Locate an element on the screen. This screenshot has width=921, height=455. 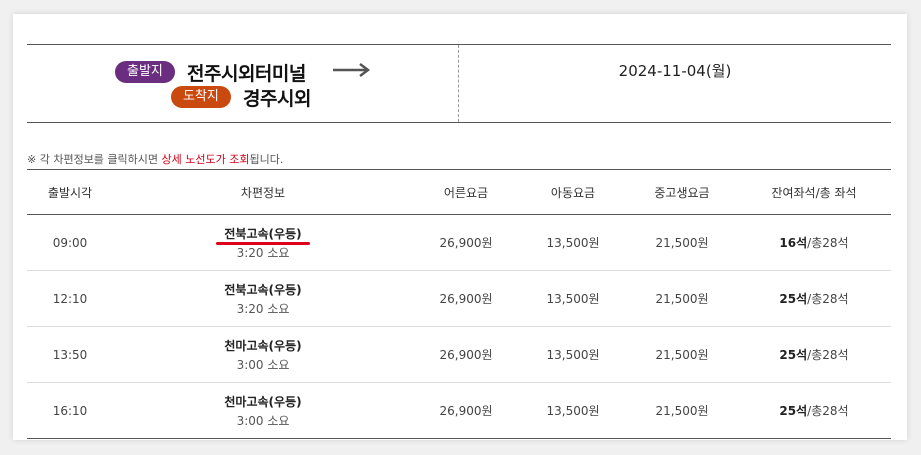
departure-date: 2024-11-04(월) is located at coordinates (675, 71).